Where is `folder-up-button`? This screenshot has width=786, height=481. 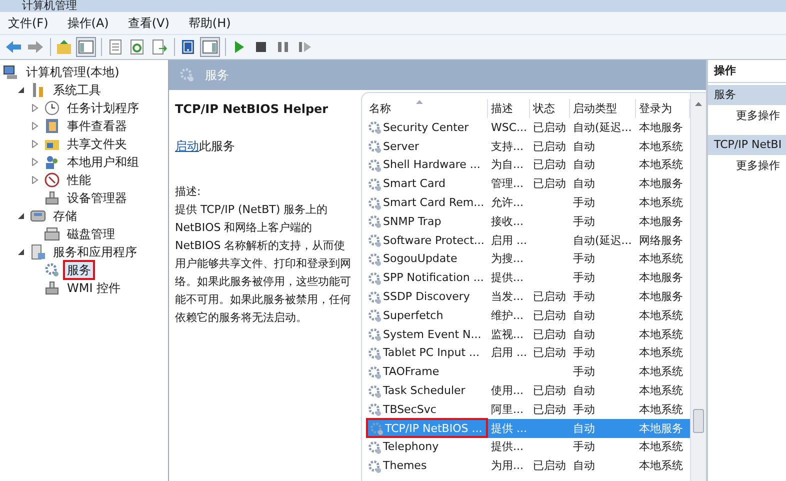
folder-up-button is located at coordinates (64, 47).